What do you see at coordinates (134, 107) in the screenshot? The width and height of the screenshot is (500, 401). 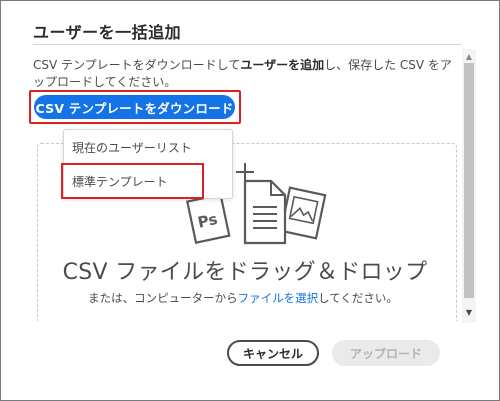 I see `download-csv-template-button: CSV テンプレートをダウンロード` at bounding box center [134, 107].